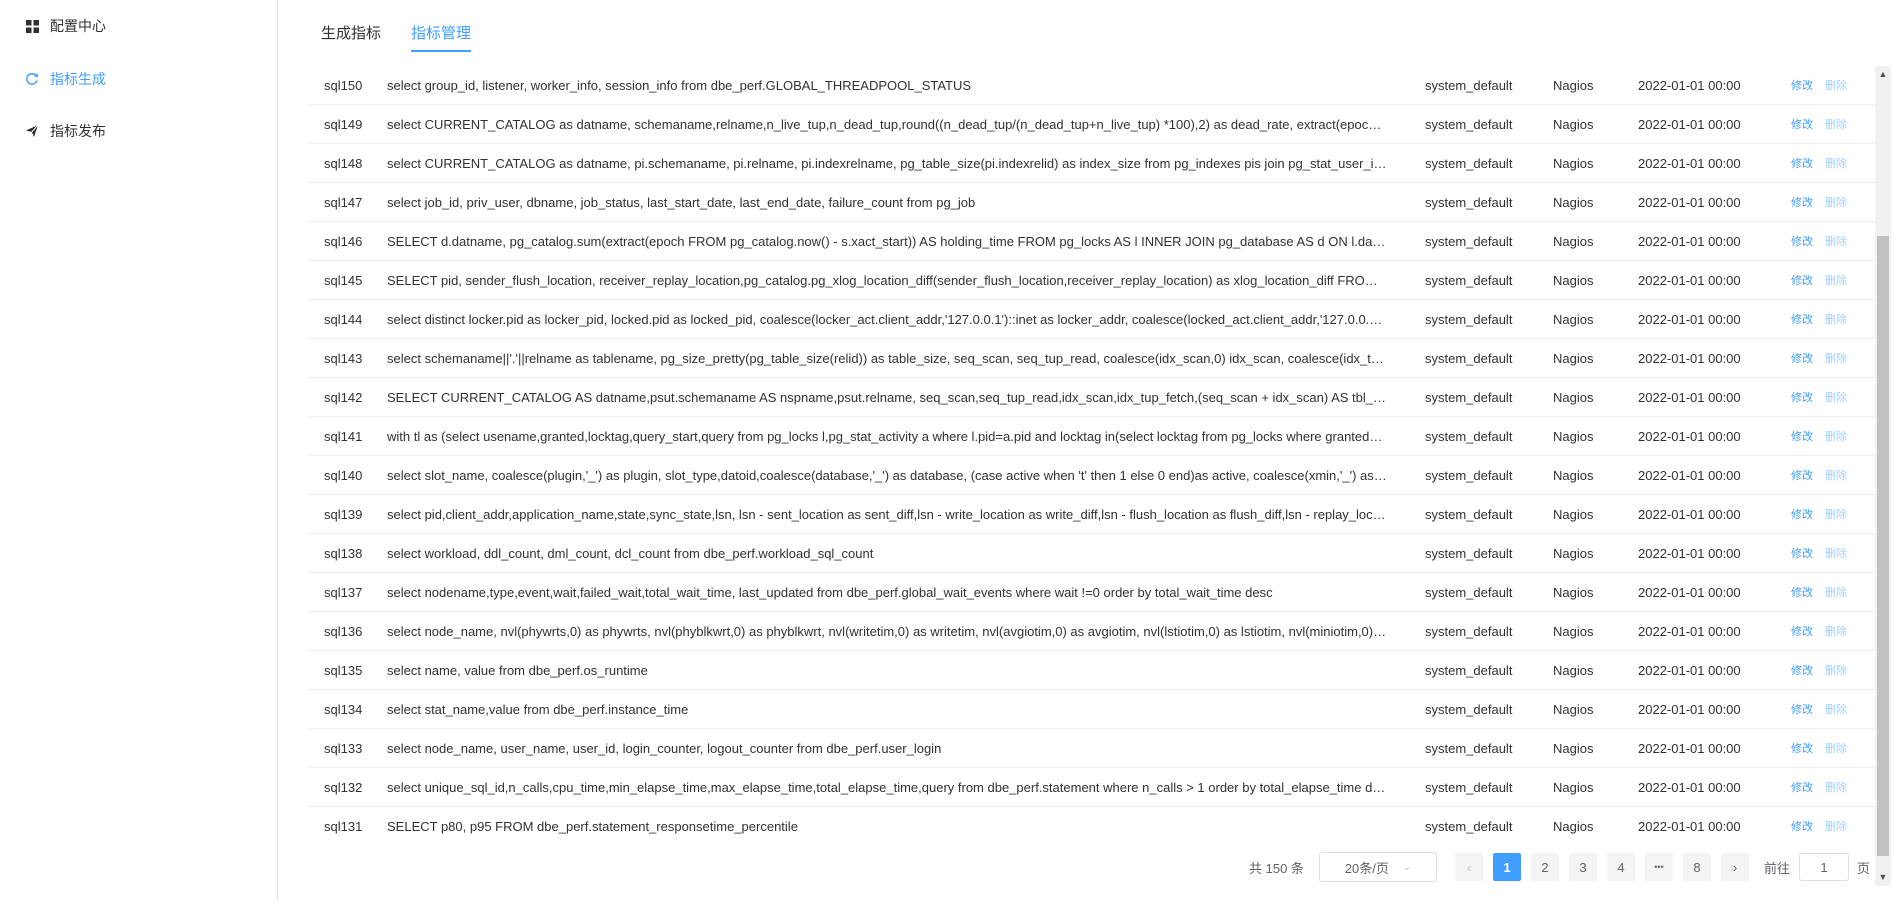 Image resolution: width=1899 pixels, height=901 pixels. What do you see at coordinates (65, 131) in the screenshot?
I see `sidebar-item-metric-publish: 指标发布` at bounding box center [65, 131].